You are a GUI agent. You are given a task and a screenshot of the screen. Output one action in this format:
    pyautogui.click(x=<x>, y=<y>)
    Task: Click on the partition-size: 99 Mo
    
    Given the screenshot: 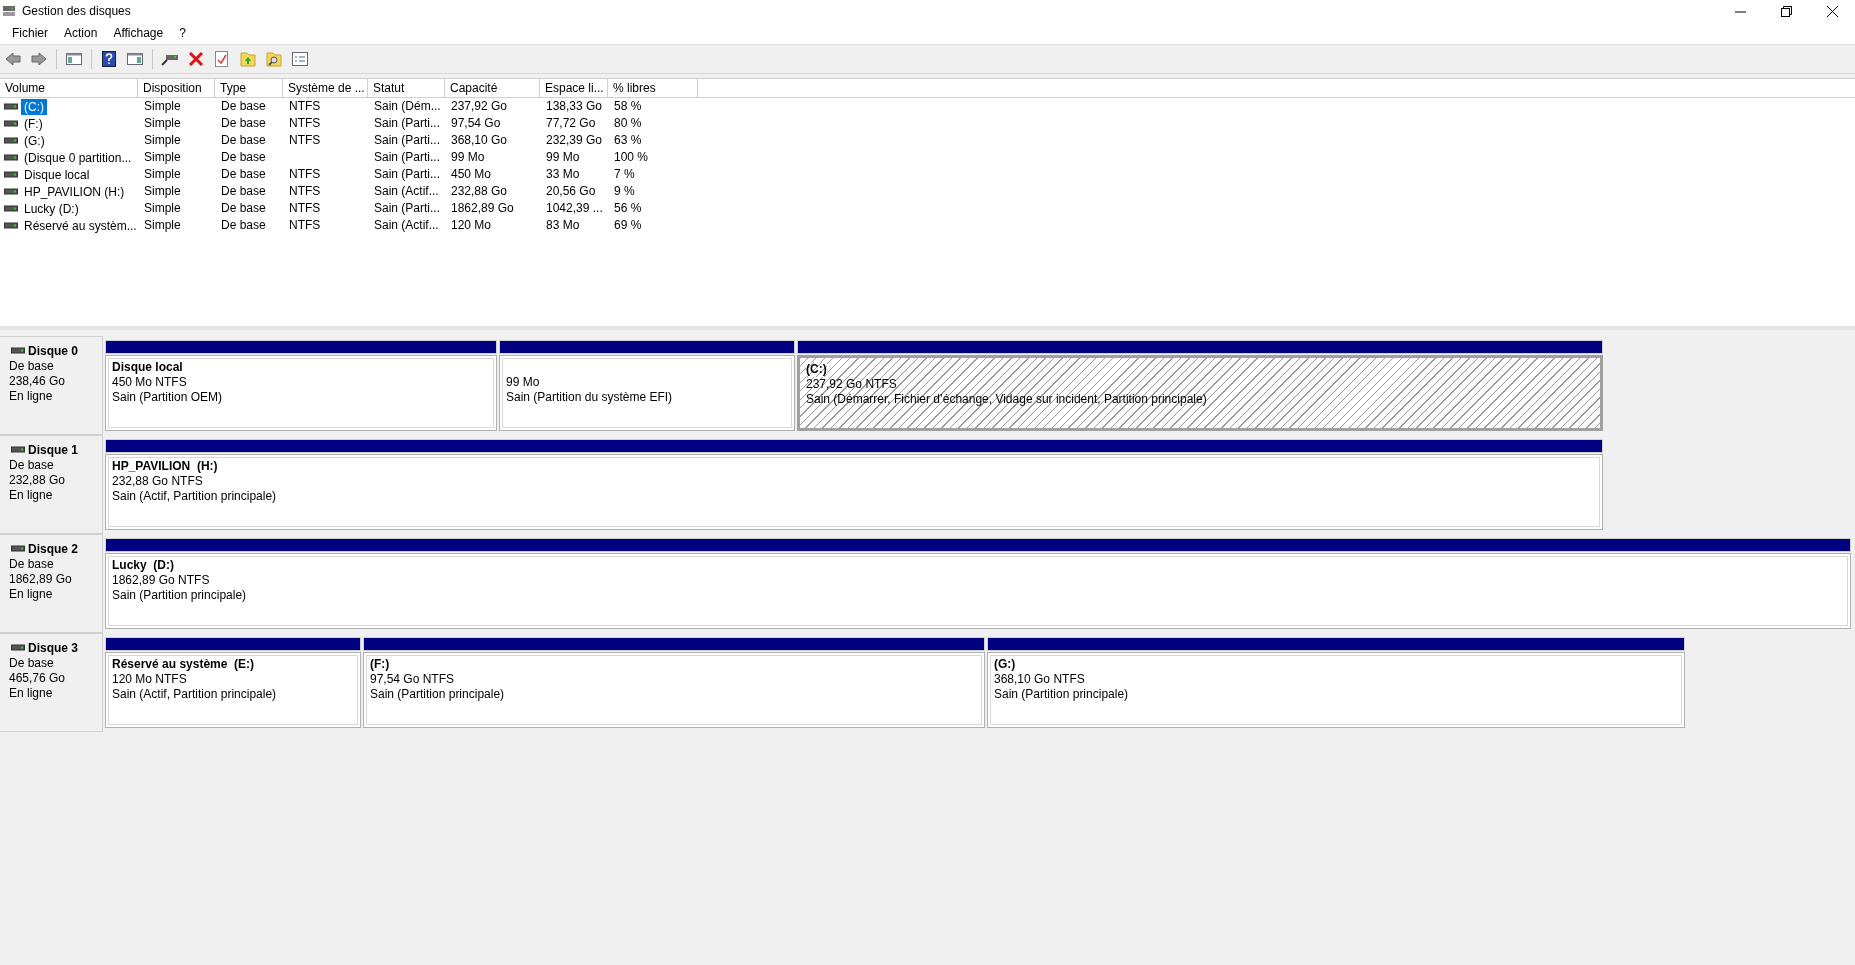 What is the action you would take?
    pyautogui.click(x=523, y=382)
    